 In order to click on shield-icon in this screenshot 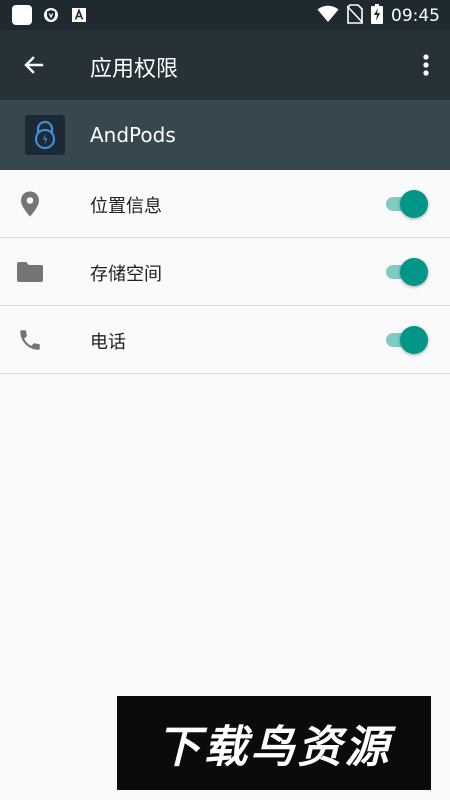, I will do `click(51, 15)`.